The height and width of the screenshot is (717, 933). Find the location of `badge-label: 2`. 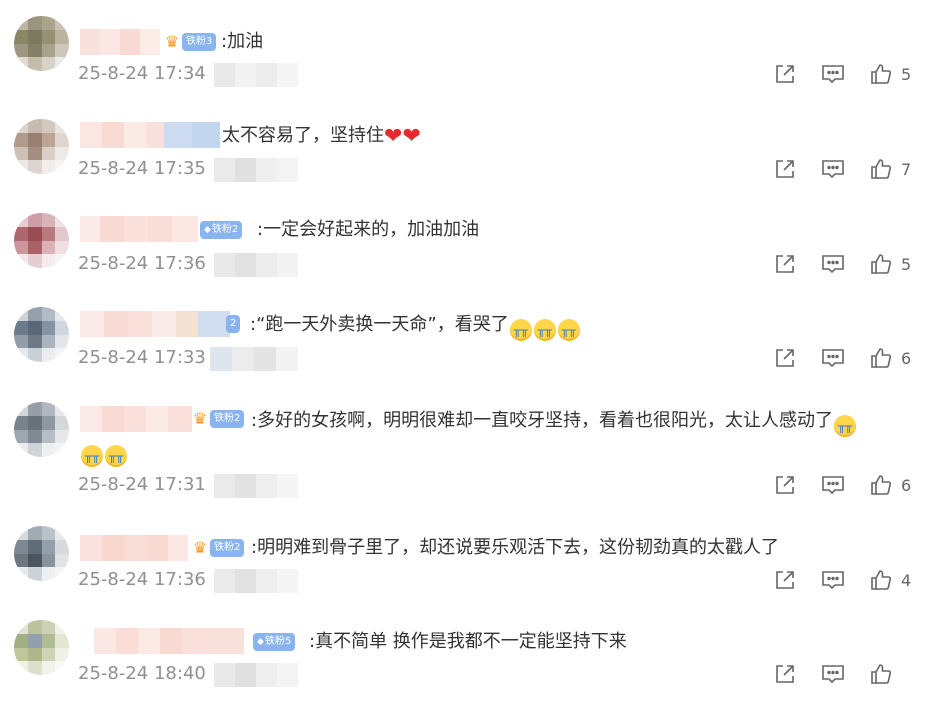

badge-label: 2 is located at coordinates (233, 324).